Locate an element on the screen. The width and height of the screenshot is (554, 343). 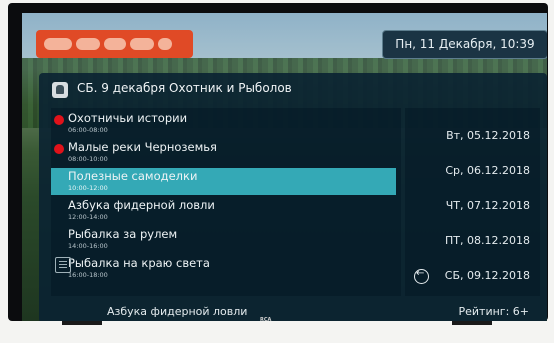
program-time: 10:00-12:00 is located at coordinates (88, 188).